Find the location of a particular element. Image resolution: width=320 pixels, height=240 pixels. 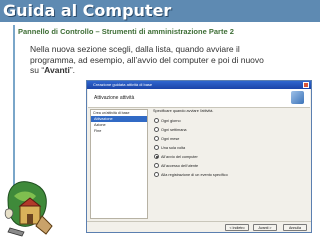

option-una-sola-volta: Una sola volta is located at coordinates (169, 148).